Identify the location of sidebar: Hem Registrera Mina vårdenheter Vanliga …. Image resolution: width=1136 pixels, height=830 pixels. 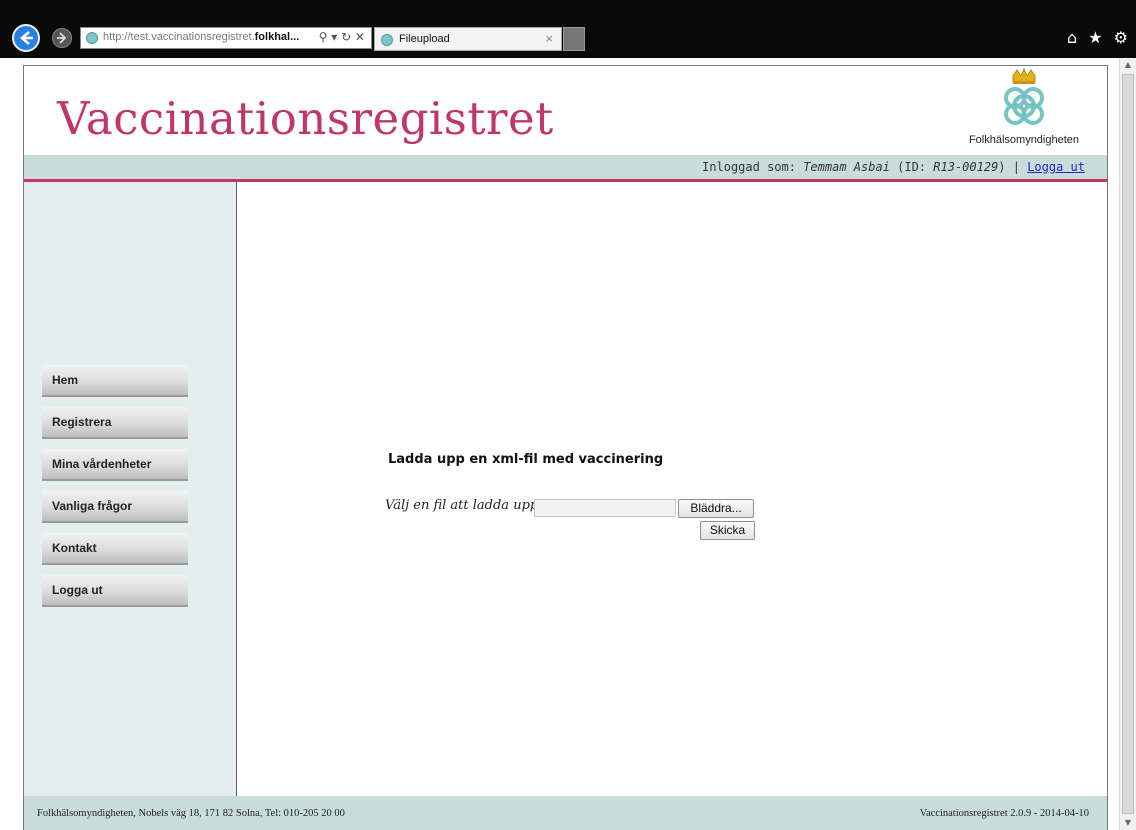
(130, 489).